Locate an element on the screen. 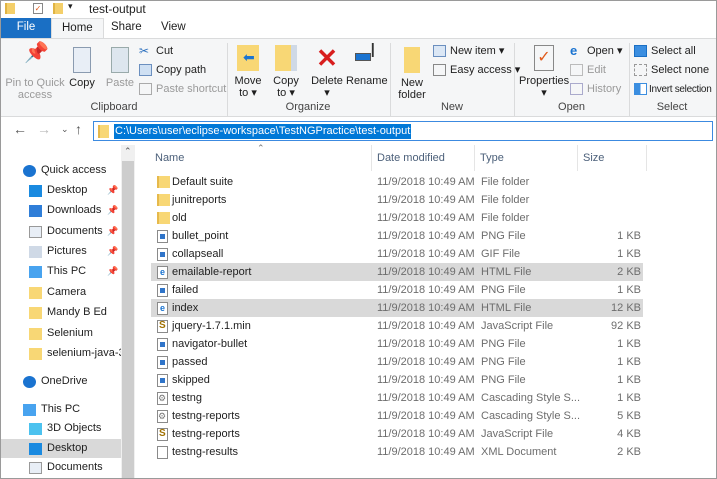  rename-icon: I is located at coordinates (366, 56).